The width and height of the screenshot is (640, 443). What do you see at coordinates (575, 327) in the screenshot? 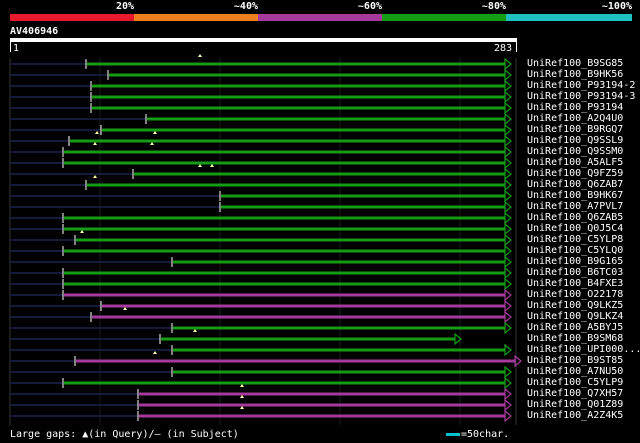
I see `hit-link: UniRef100_A5BYJ5` at bounding box center [575, 327].